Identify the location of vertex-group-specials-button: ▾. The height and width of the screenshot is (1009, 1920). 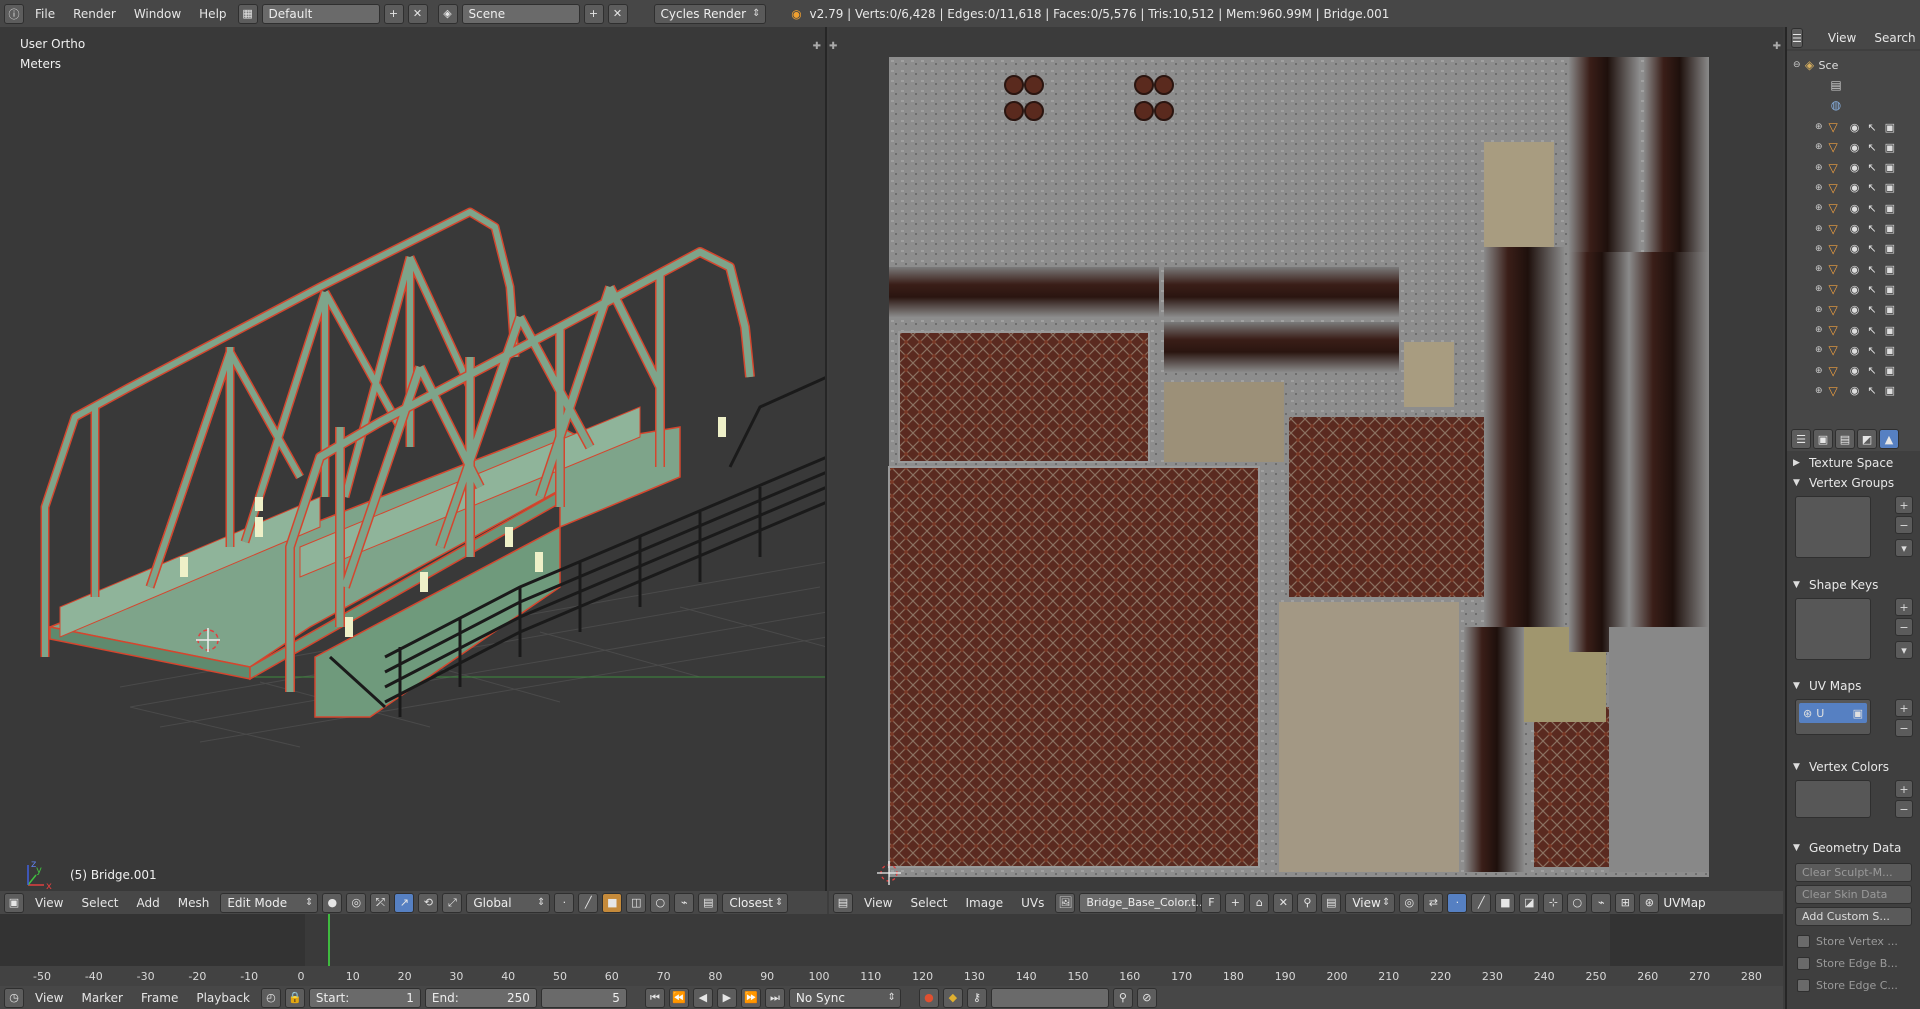
(1904, 548).